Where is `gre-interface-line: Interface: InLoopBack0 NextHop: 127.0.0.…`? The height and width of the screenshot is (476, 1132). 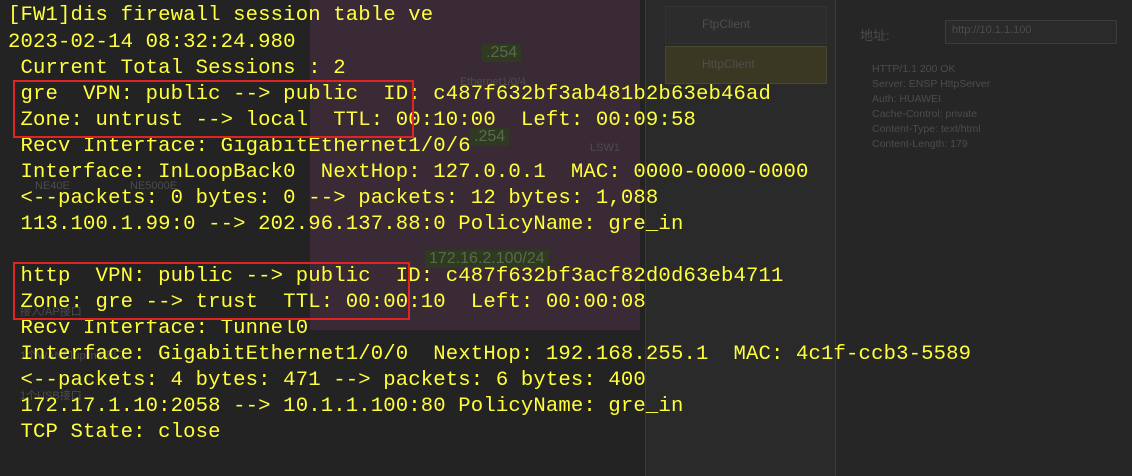 gre-interface-line: Interface: InLoopBack0 NextHop: 127.0.0.… is located at coordinates (408, 172).